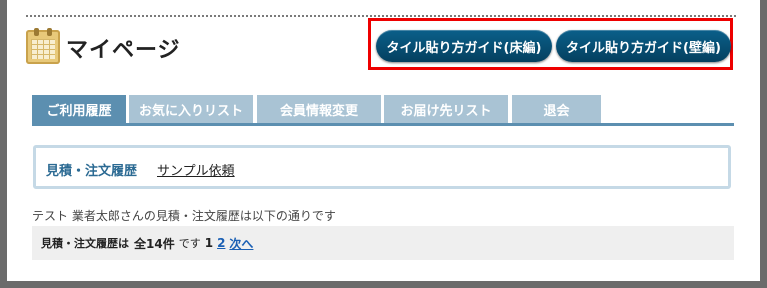 This screenshot has height=288, width=767. Describe the element at coordinates (382, 167) in the screenshot. I see `subnav-box` at that location.